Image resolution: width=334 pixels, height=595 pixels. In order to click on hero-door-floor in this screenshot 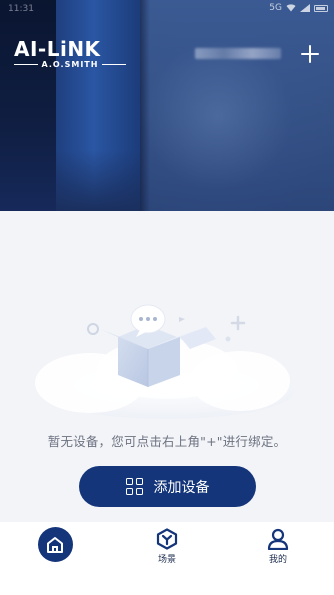, I will do `click(98, 180)`.